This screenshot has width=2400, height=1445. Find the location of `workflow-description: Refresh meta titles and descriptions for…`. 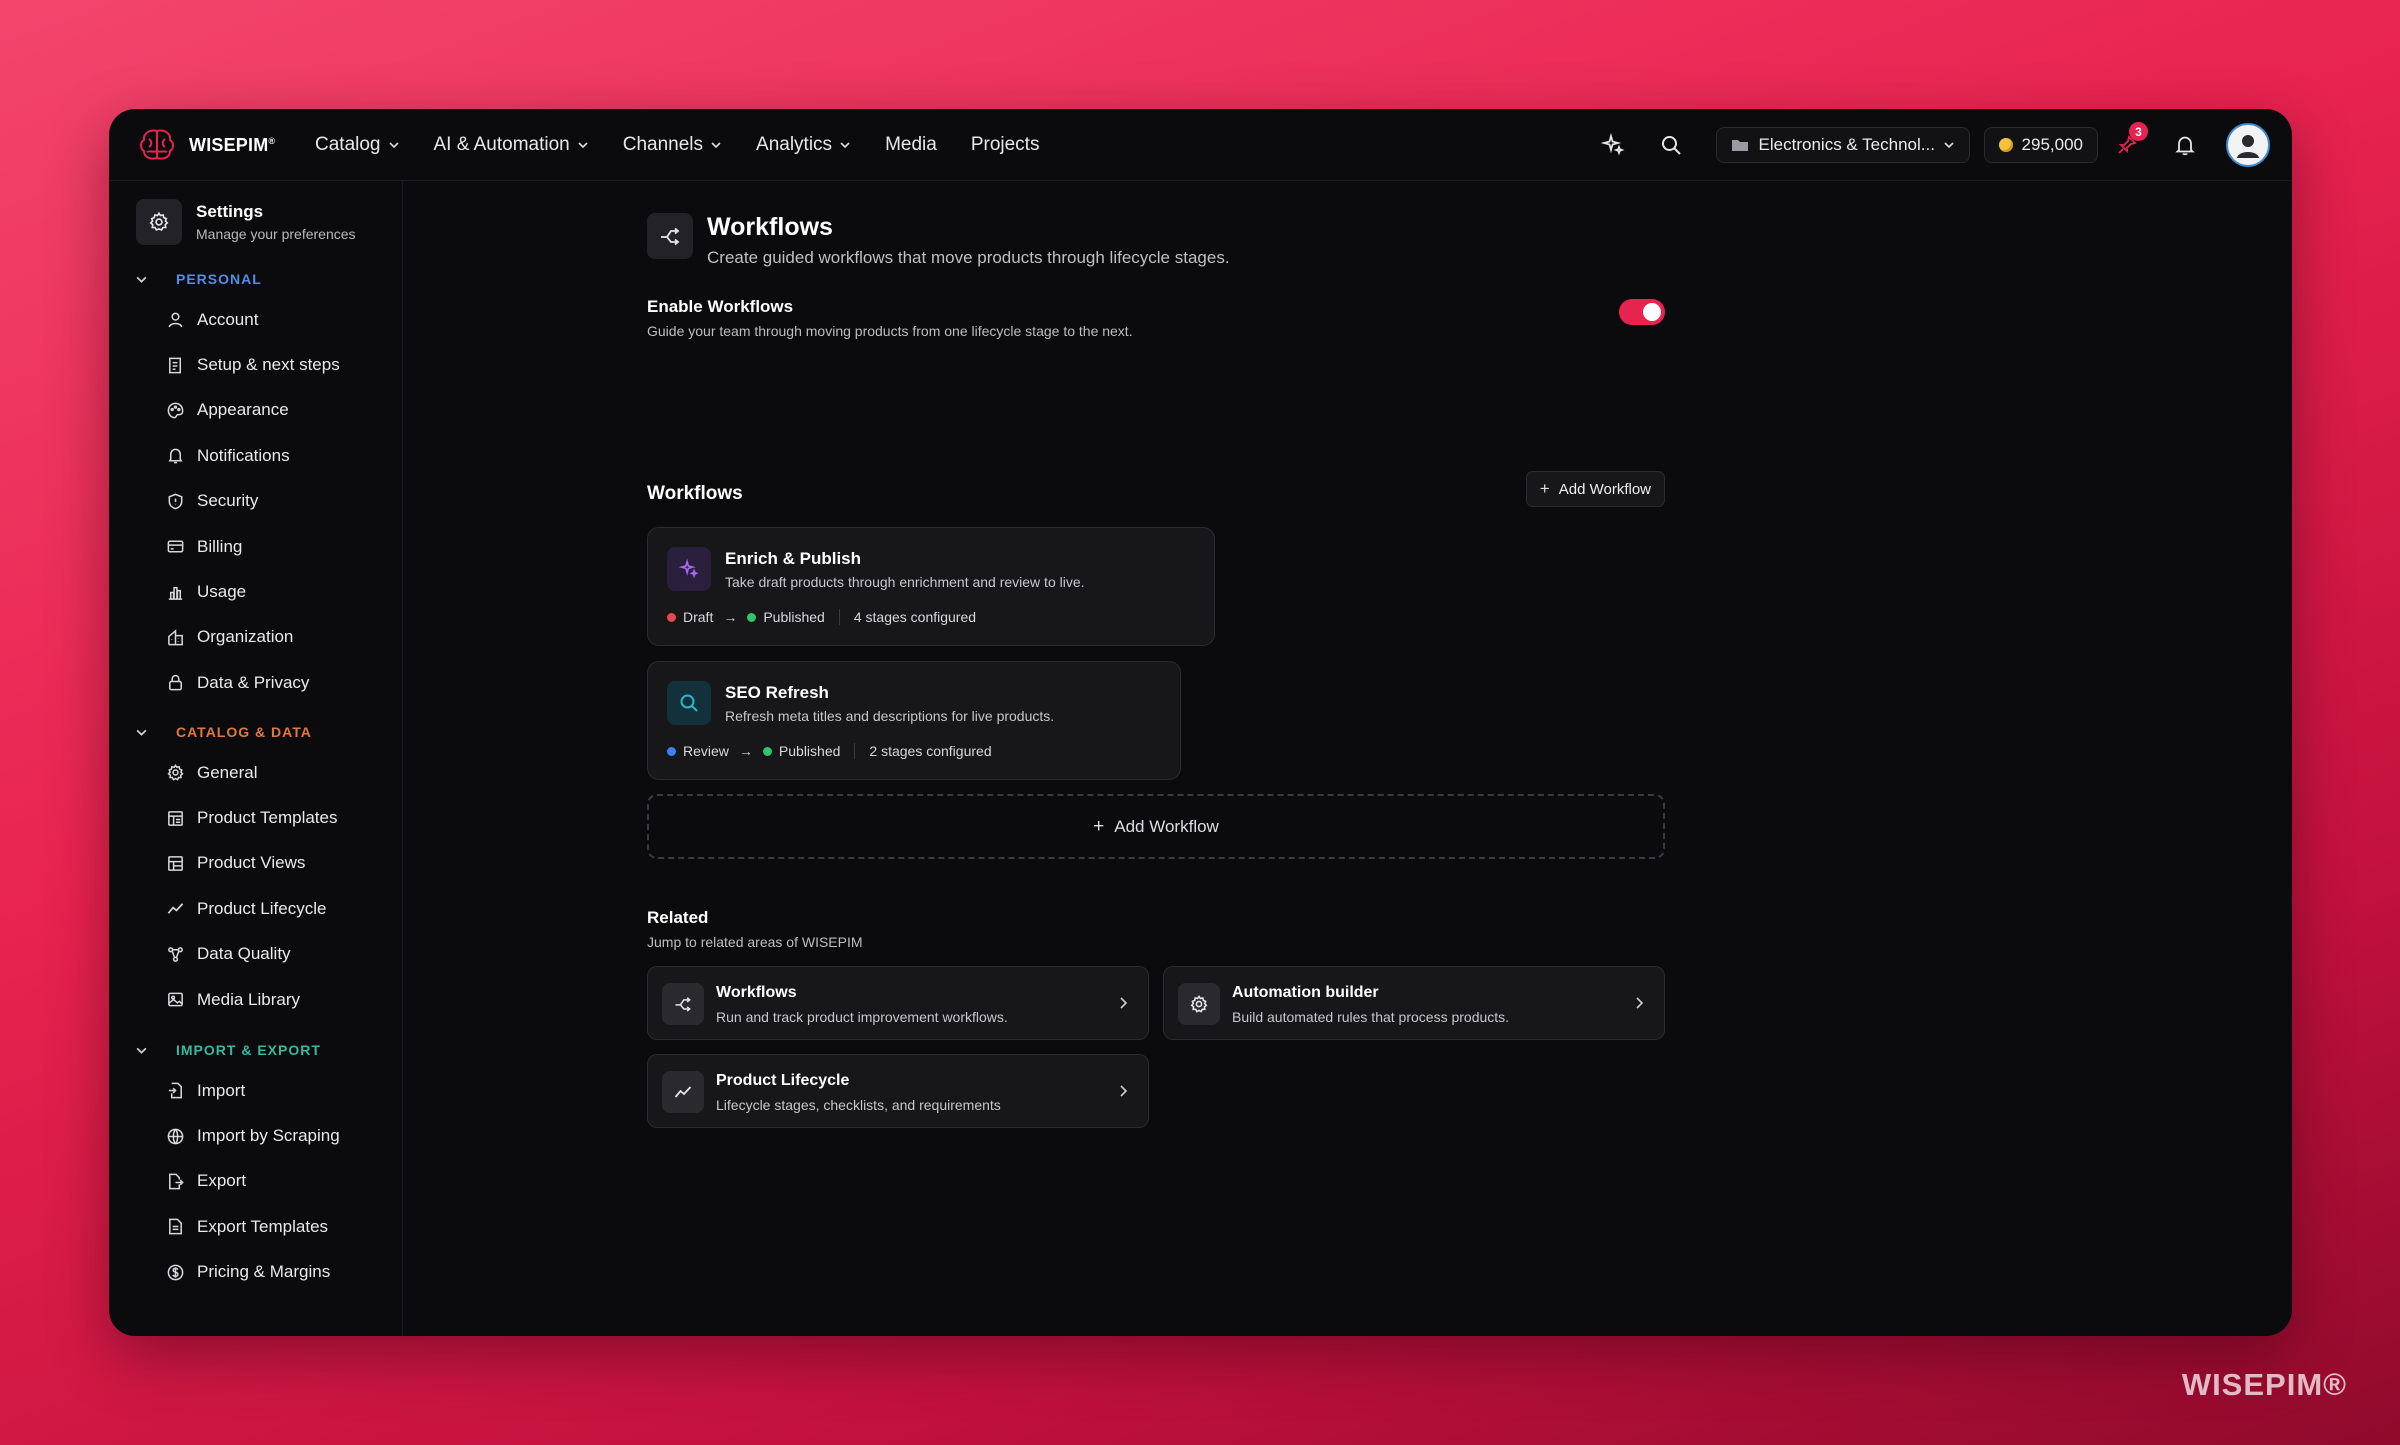

workflow-description: Refresh meta titles and descriptions for… is located at coordinates (890, 716).